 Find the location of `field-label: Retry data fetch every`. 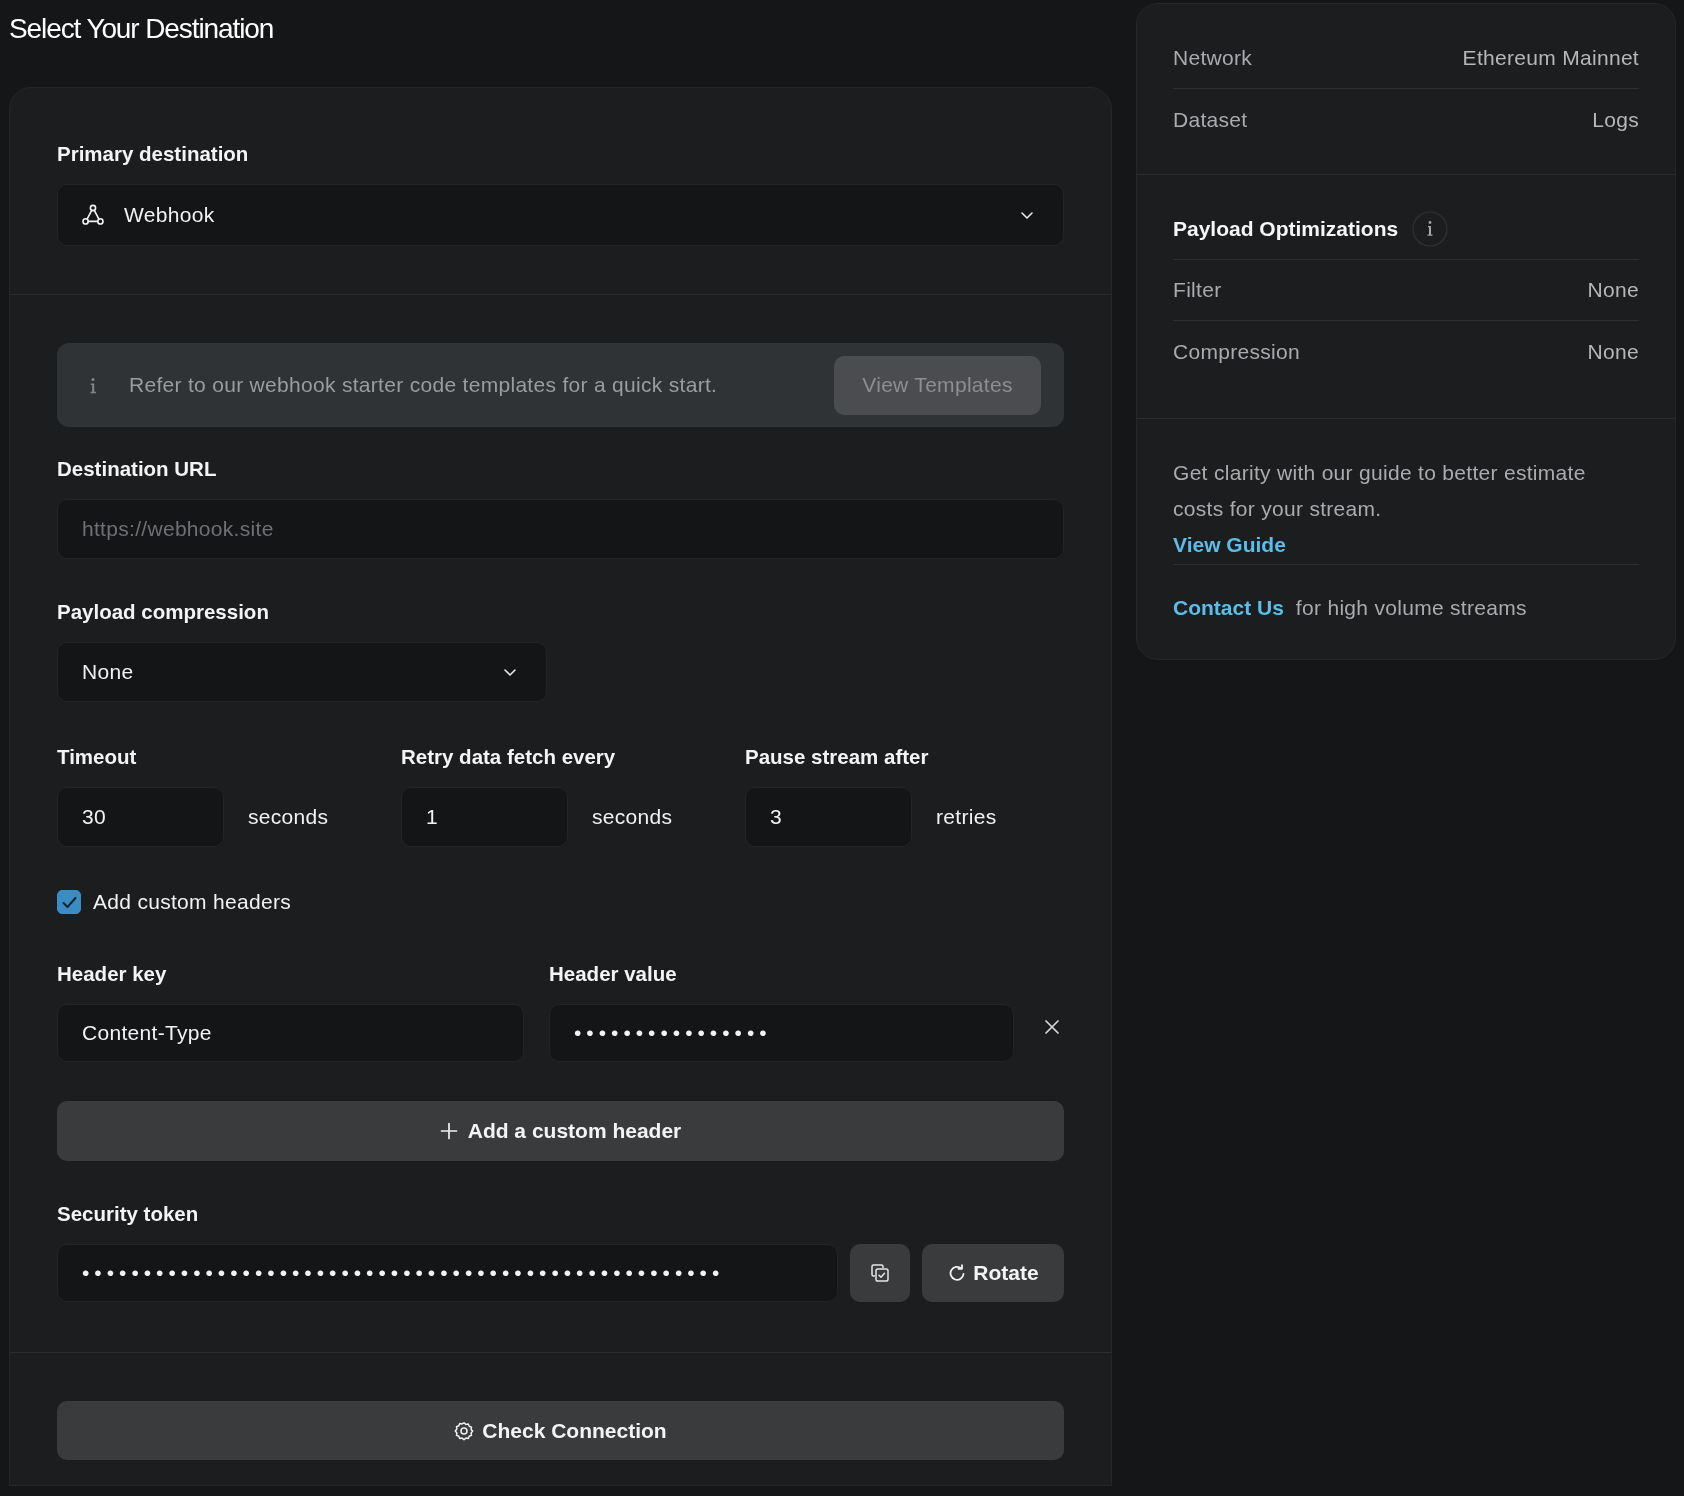

field-label: Retry data fetch every is located at coordinates (508, 757).